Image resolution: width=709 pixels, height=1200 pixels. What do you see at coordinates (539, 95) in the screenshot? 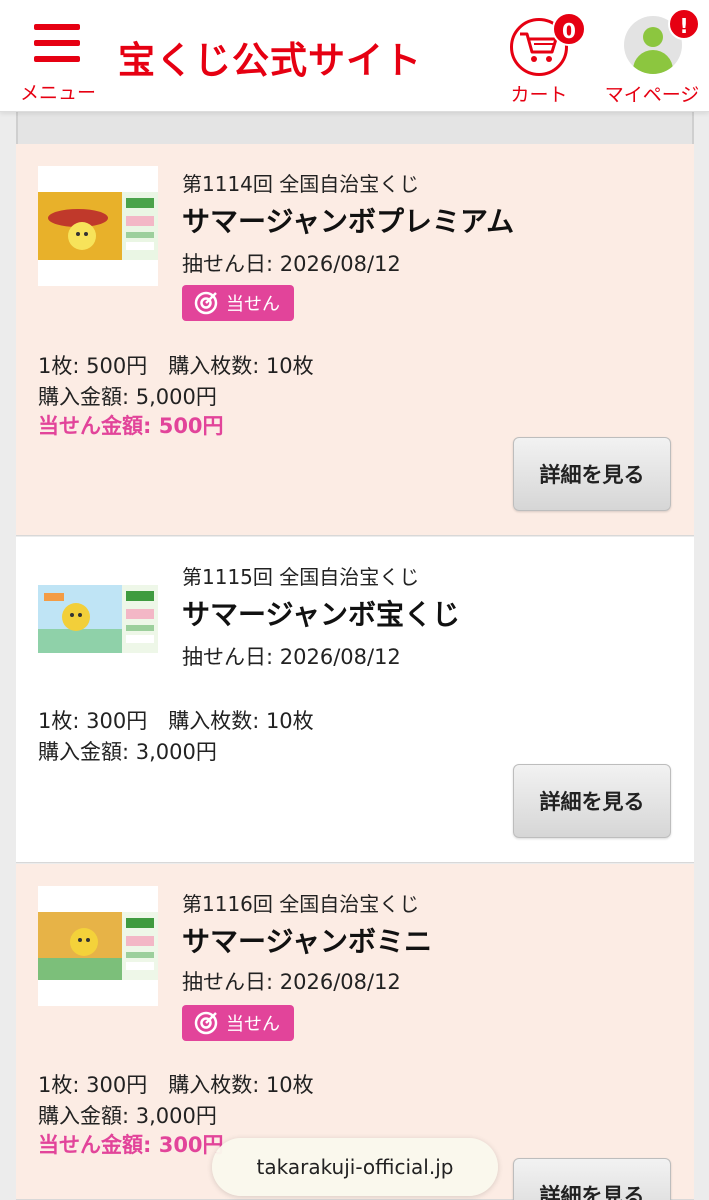
I see `cart-label: カート` at bounding box center [539, 95].